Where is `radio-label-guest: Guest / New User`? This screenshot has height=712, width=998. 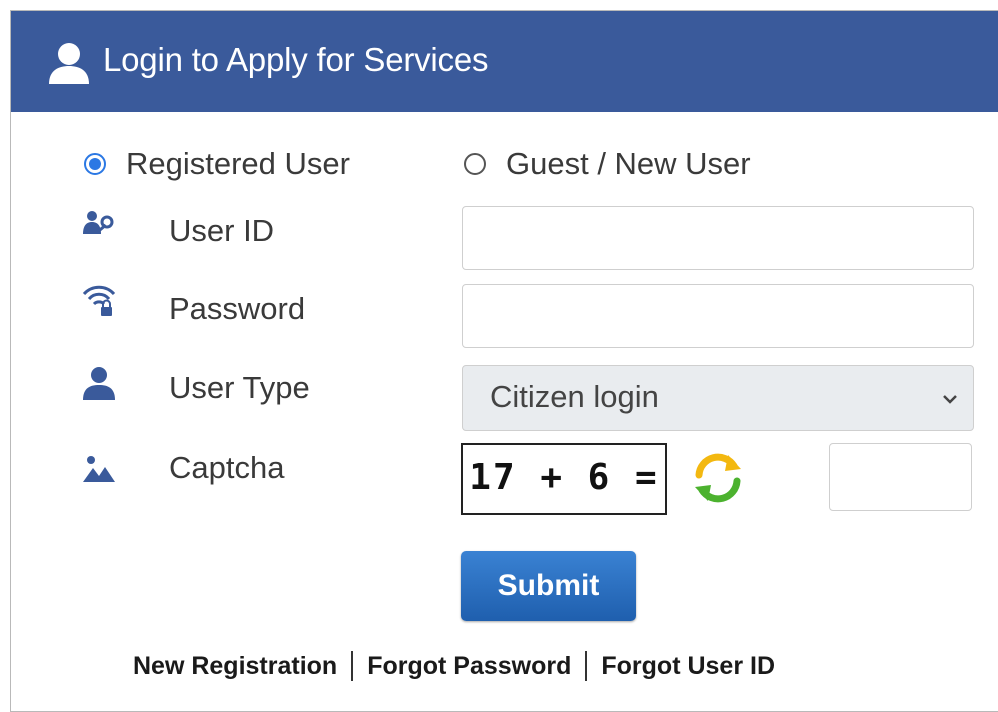
radio-label-guest: Guest / New User is located at coordinates (628, 163).